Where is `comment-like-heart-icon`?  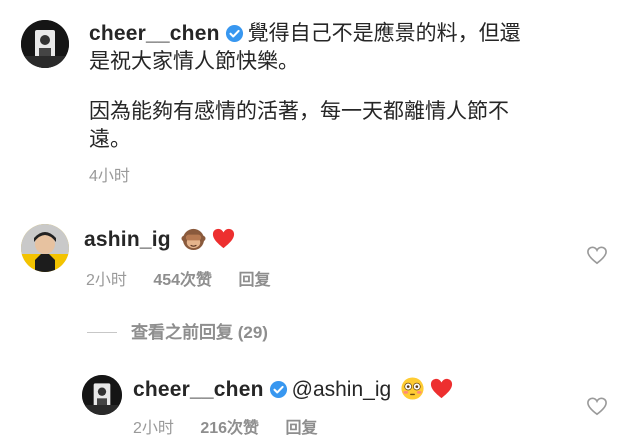 comment-like-heart-icon is located at coordinates (597, 255).